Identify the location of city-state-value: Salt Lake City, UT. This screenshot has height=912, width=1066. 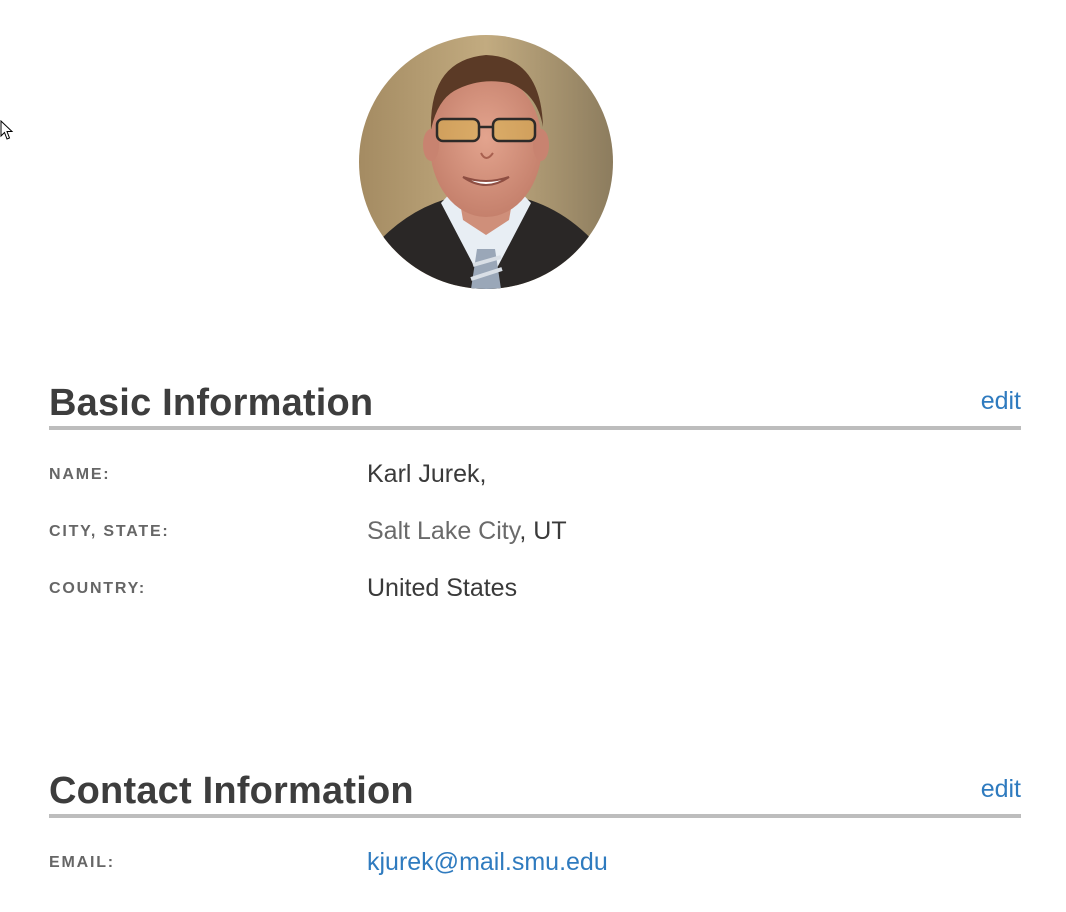
(467, 531).